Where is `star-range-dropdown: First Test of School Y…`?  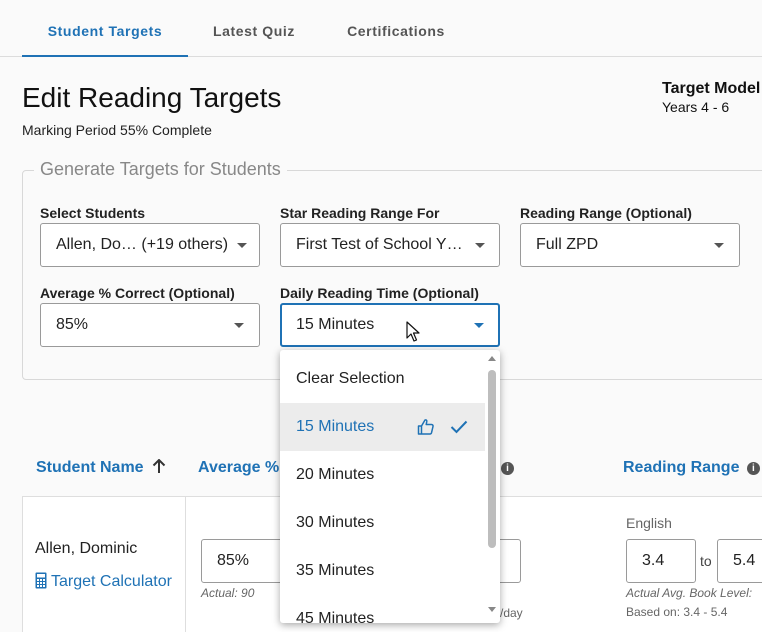 star-range-dropdown: First Test of School Y… is located at coordinates (390, 245).